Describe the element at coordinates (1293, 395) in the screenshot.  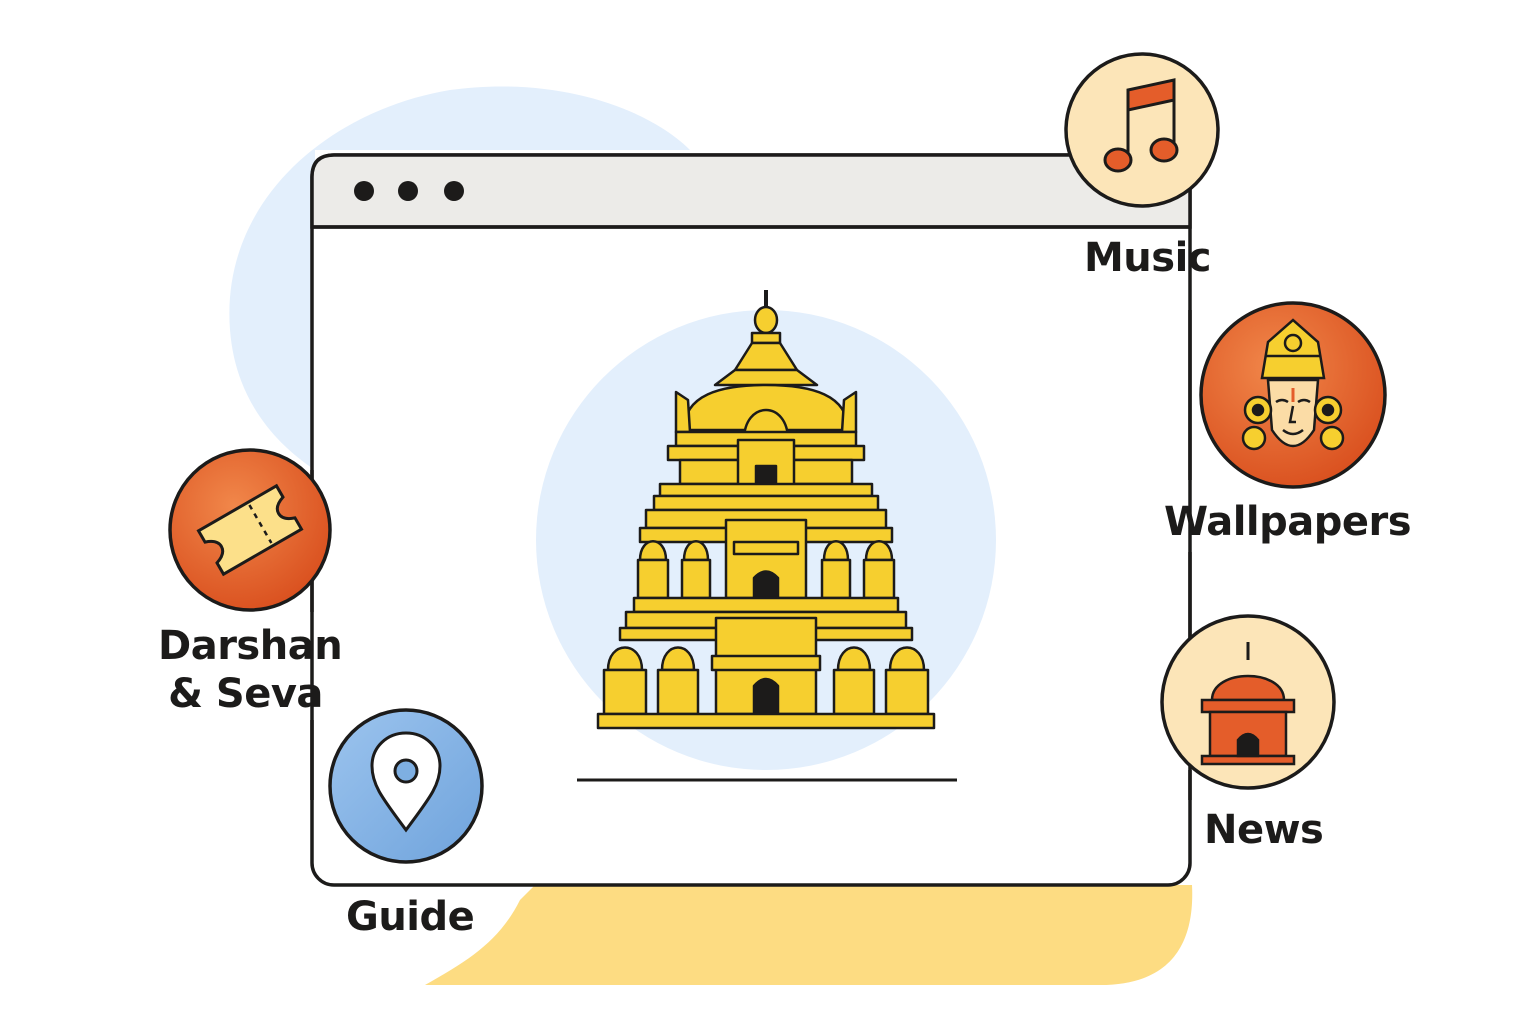
I see `wallpapers-icon-circle` at that location.